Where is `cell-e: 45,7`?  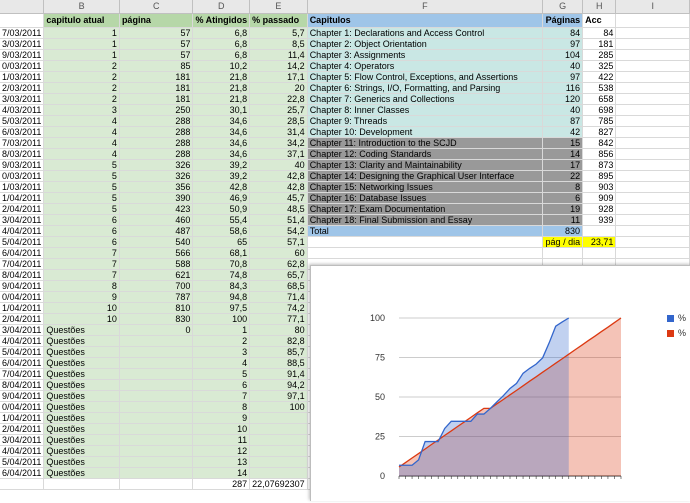
cell-e: 45,7 is located at coordinates (278, 198).